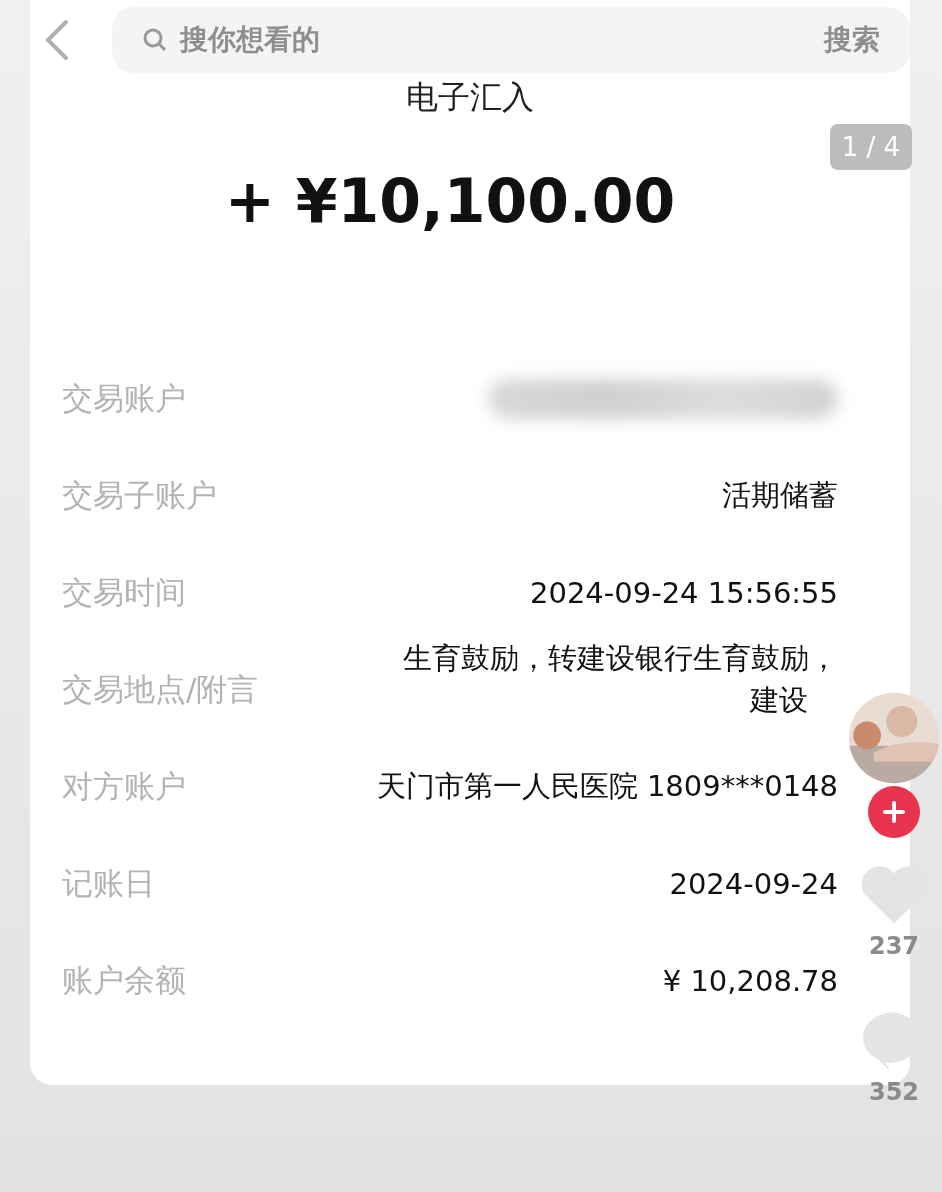 The height and width of the screenshot is (1192, 942). I want to click on plus-icon, so click(894, 812).